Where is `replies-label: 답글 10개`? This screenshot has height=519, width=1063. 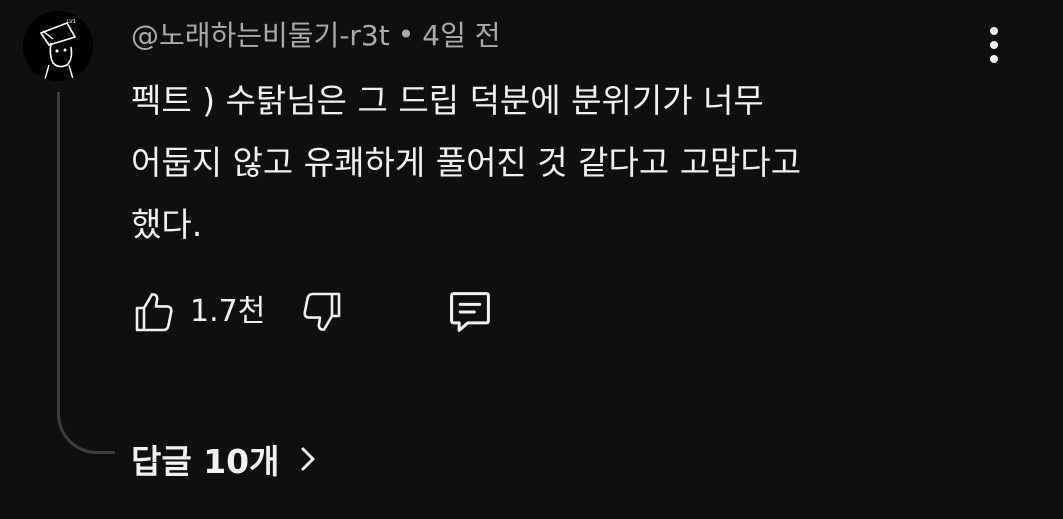 replies-label: 답글 10개 is located at coordinates (205, 461).